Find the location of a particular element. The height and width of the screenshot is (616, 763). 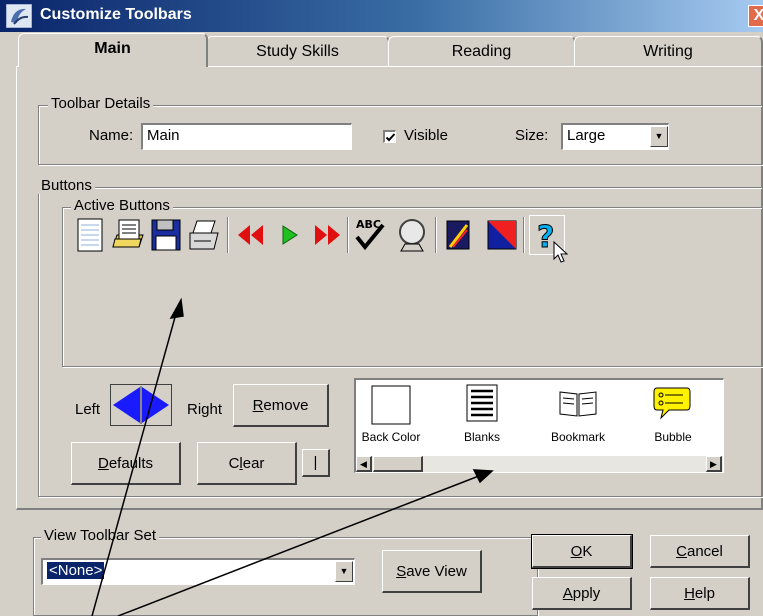

active-buttons-legend: Active Buttons is located at coordinates (122, 205).